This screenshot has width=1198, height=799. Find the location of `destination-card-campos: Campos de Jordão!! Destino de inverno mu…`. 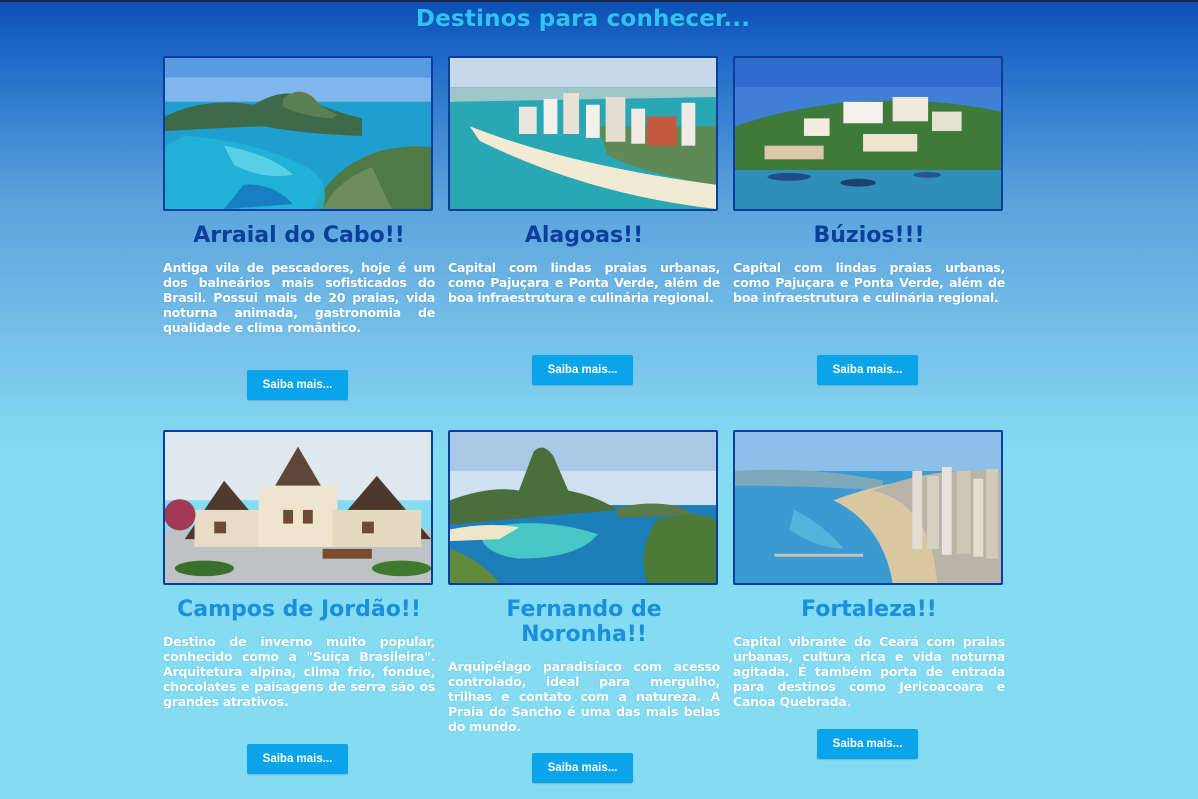

destination-card-campos: Campos de Jordão!! Destino de inverno mu… is located at coordinates (299, 569).